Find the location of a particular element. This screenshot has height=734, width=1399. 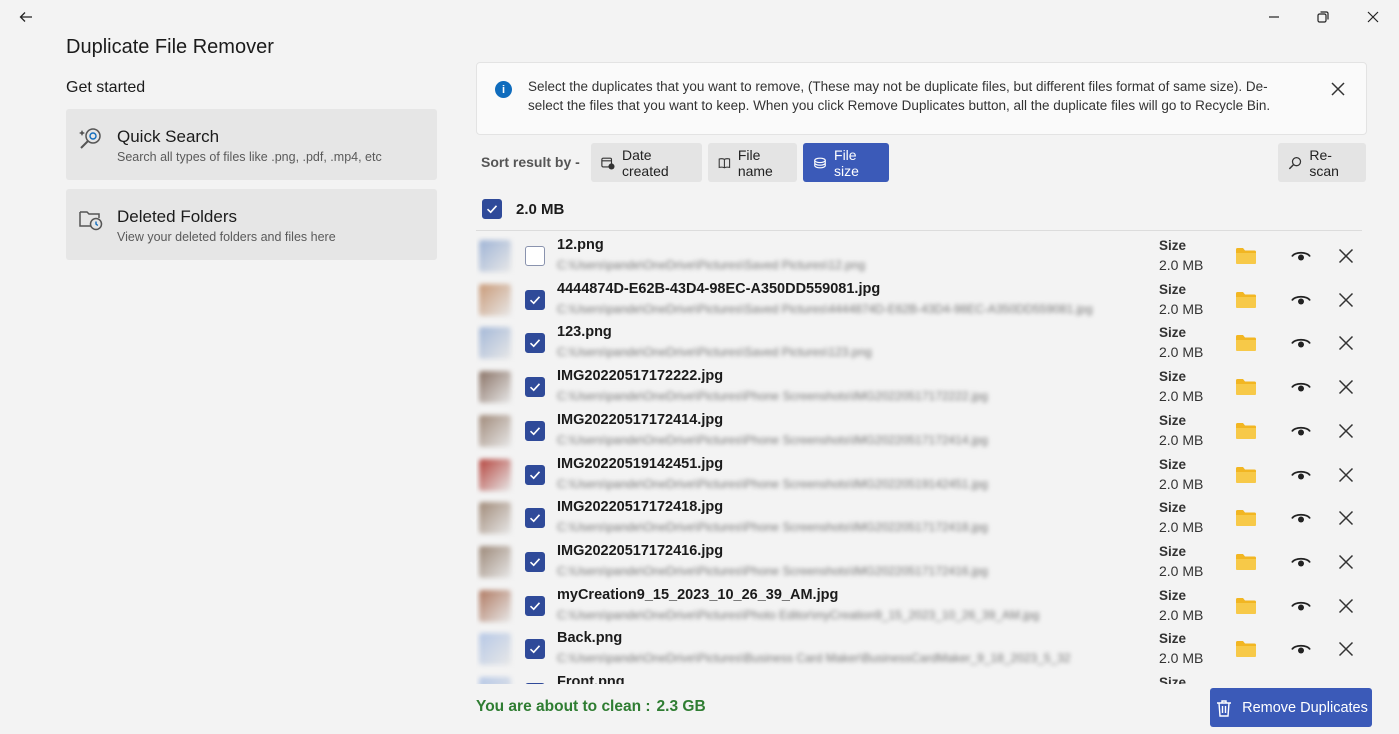

remove-duplicates-button: Remove Duplicates is located at coordinates (1291, 707).